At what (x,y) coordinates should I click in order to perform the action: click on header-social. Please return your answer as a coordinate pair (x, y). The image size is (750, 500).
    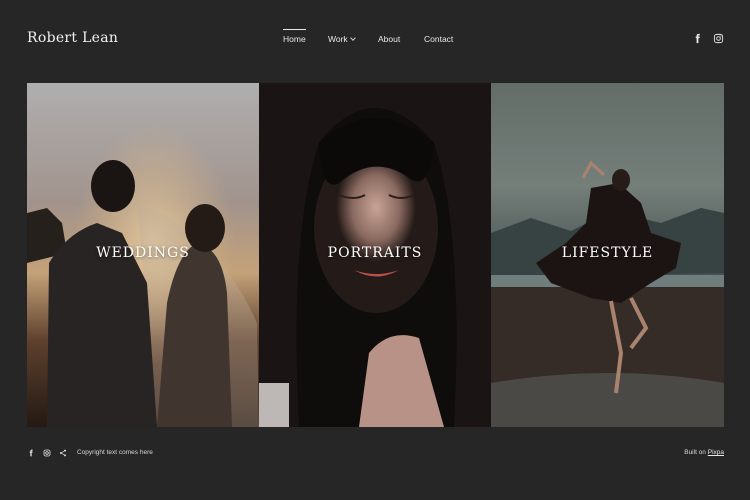
    Looking at the image, I should click on (708, 38).